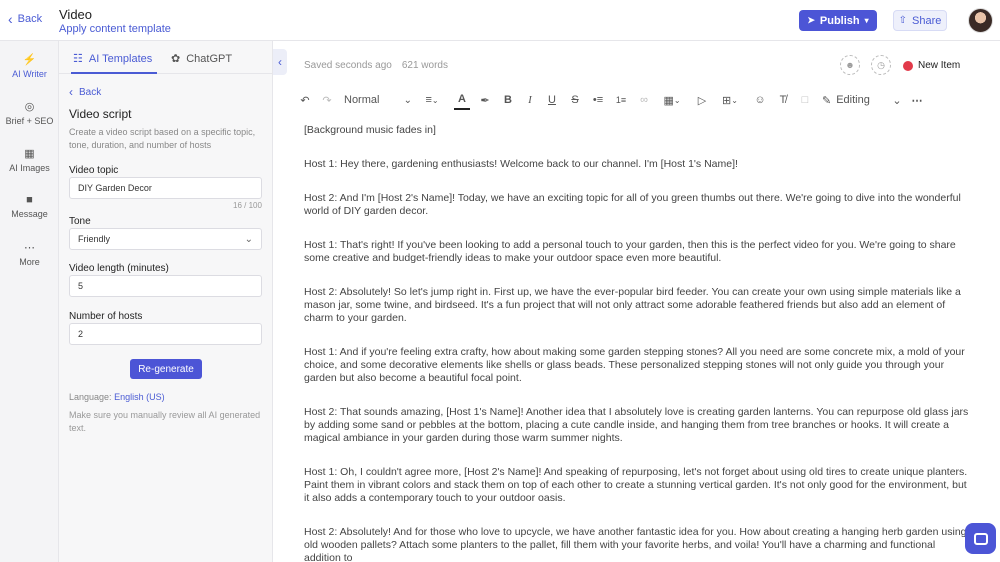 The width and height of the screenshot is (1000, 562). Describe the element at coordinates (209, 58) in the screenshot. I see `tab-label: ChatGPT` at that location.